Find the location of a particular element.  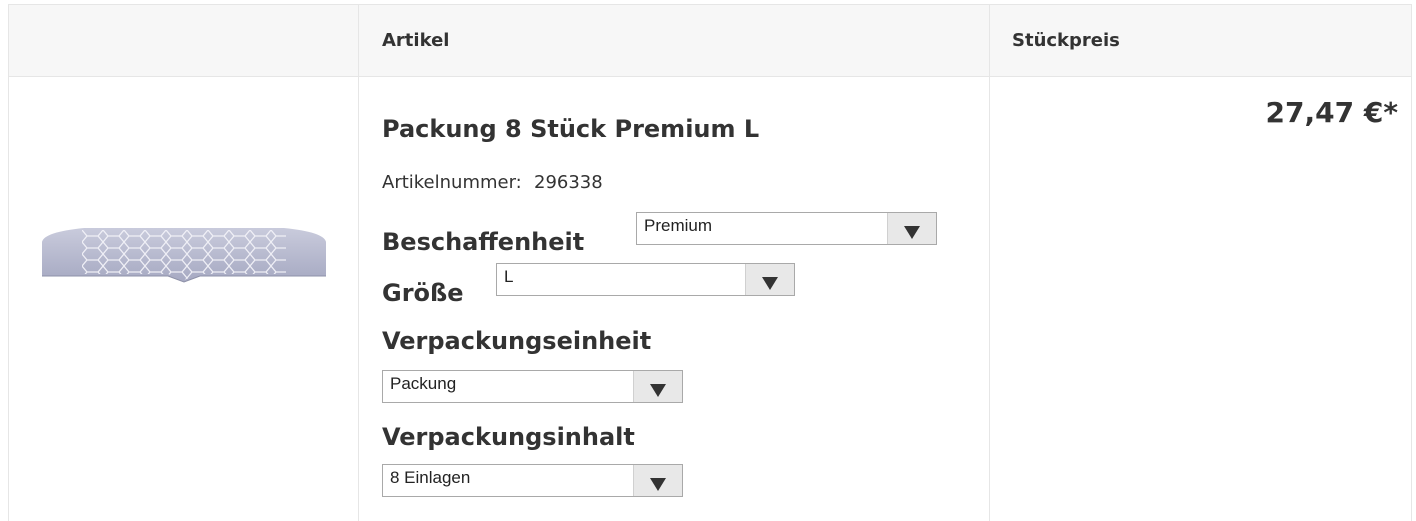

header-article: Artikel is located at coordinates (416, 40).